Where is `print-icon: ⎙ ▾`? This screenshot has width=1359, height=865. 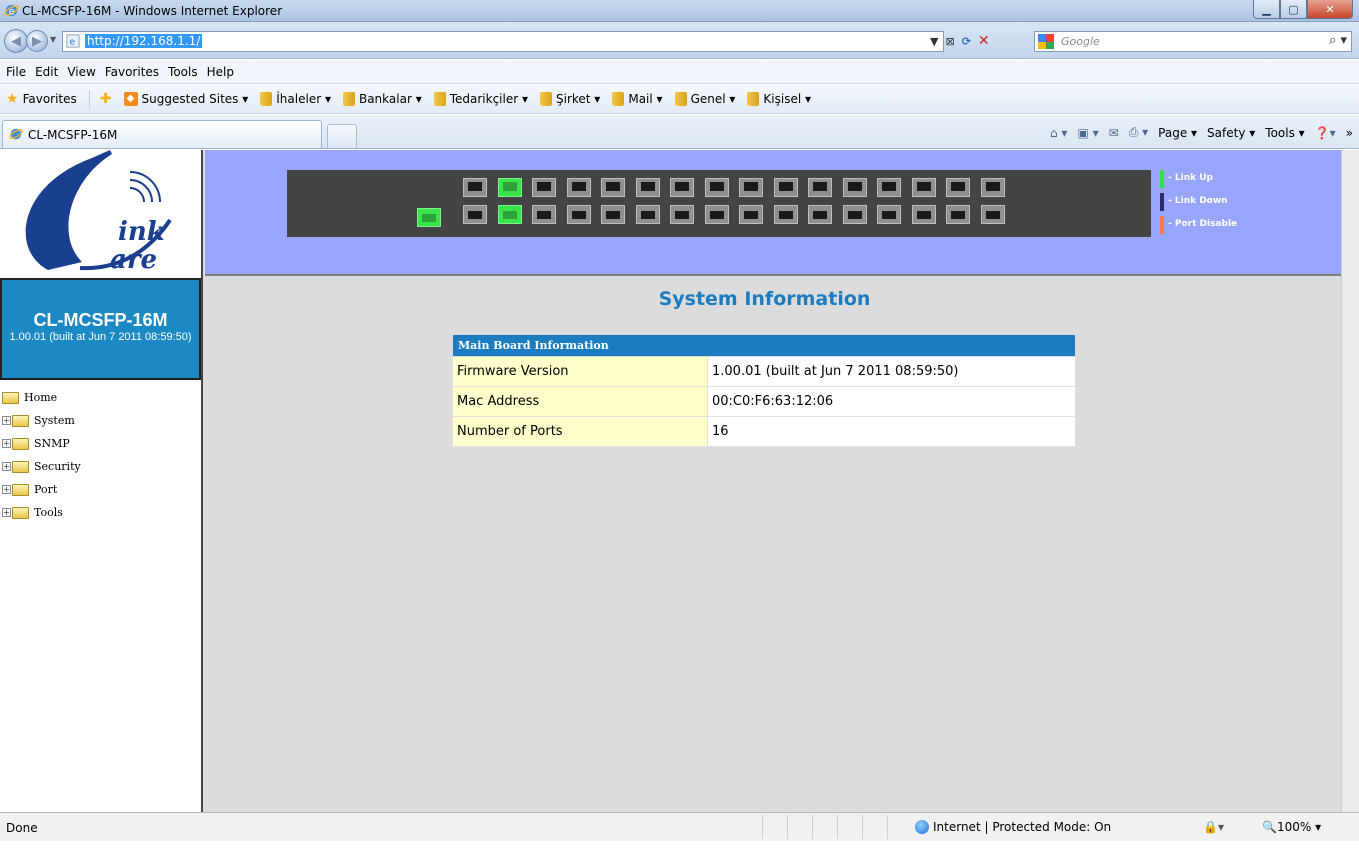
print-icon: ⎙ ▾ is located at coordinates (1138, 132).